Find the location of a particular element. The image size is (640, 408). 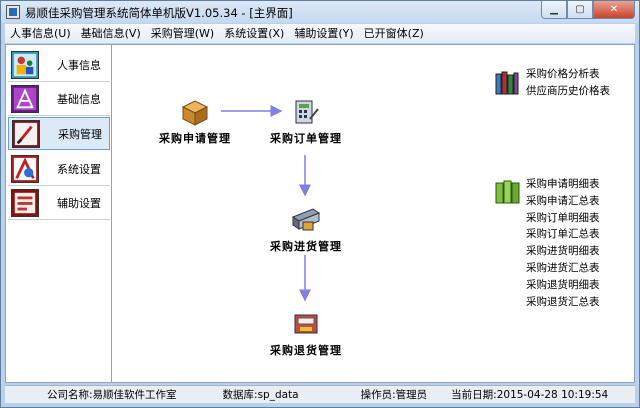

menu-procurement: 采购管理(W) is located at coordinates (182, 33).